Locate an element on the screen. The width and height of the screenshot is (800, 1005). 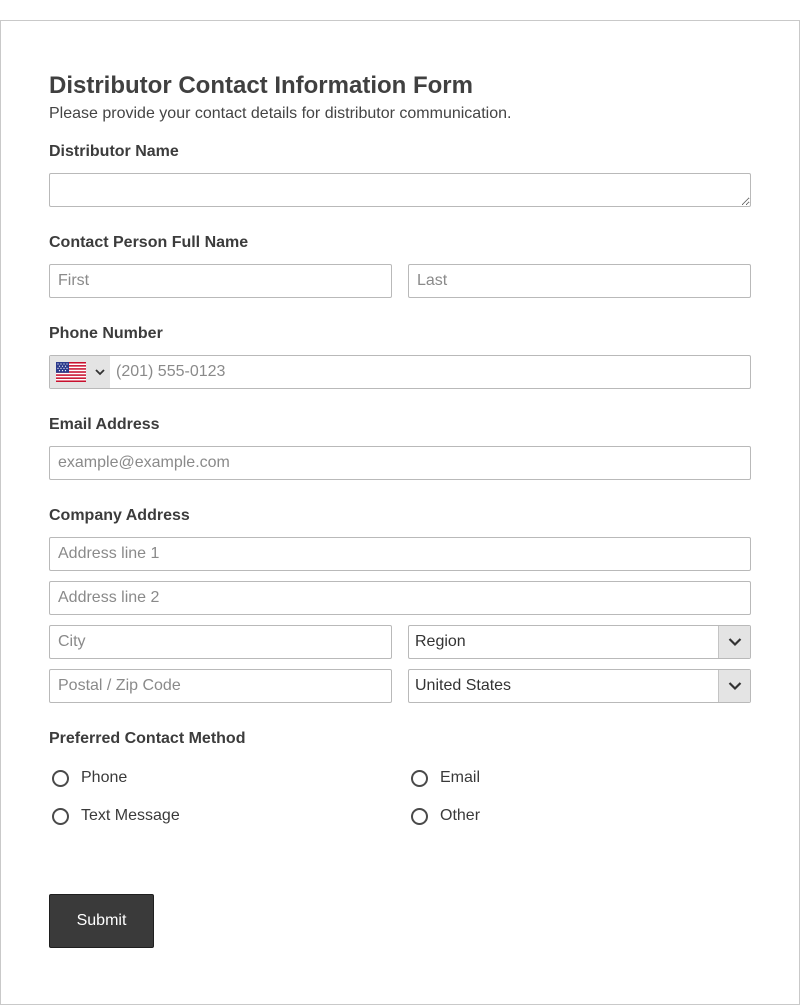
radio-label: Phone is located at coordinates (104, 777).